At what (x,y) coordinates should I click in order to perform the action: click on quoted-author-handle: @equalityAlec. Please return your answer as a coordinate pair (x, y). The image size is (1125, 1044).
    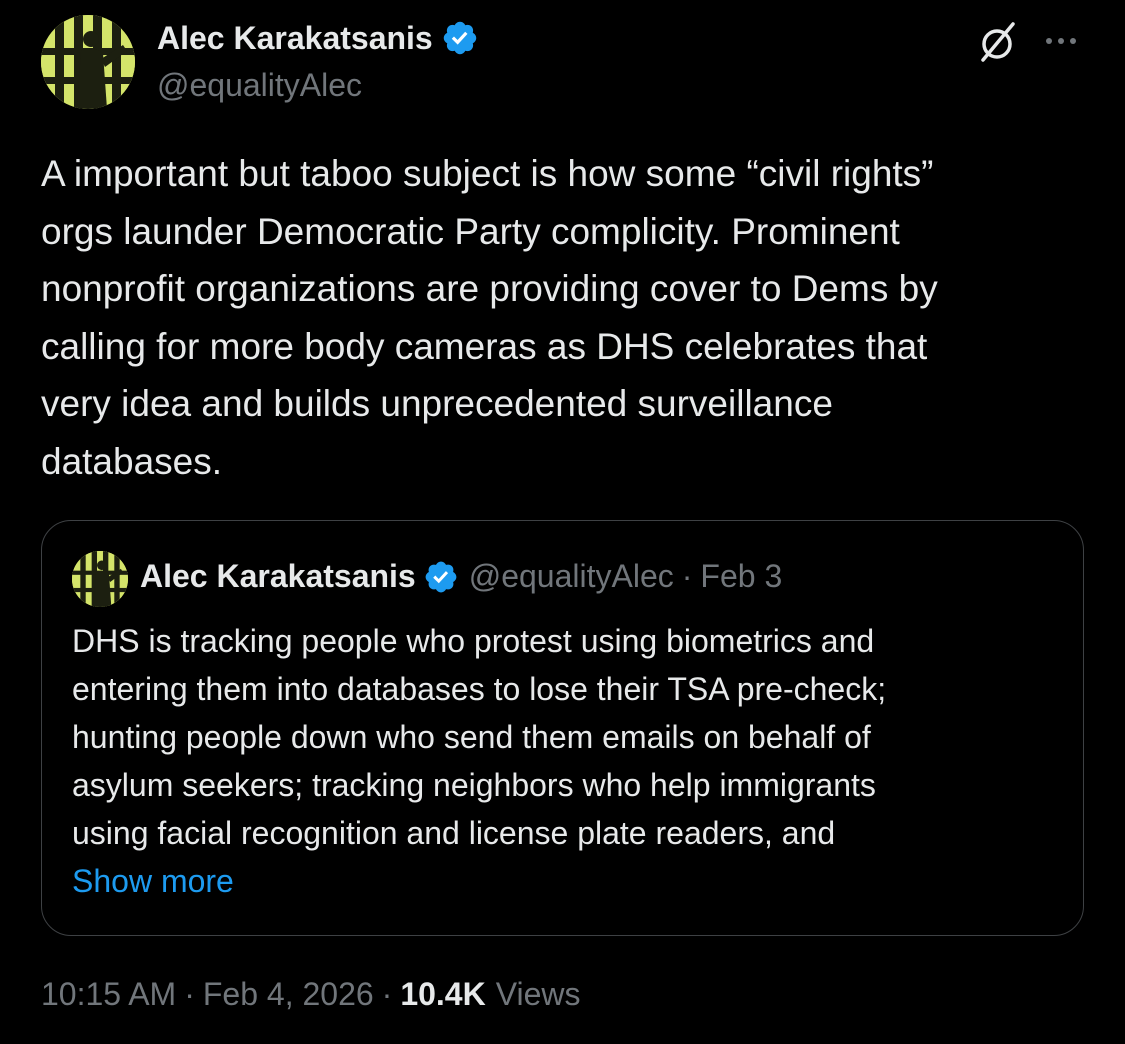
    Looking at the image, I should click on (571, 576).